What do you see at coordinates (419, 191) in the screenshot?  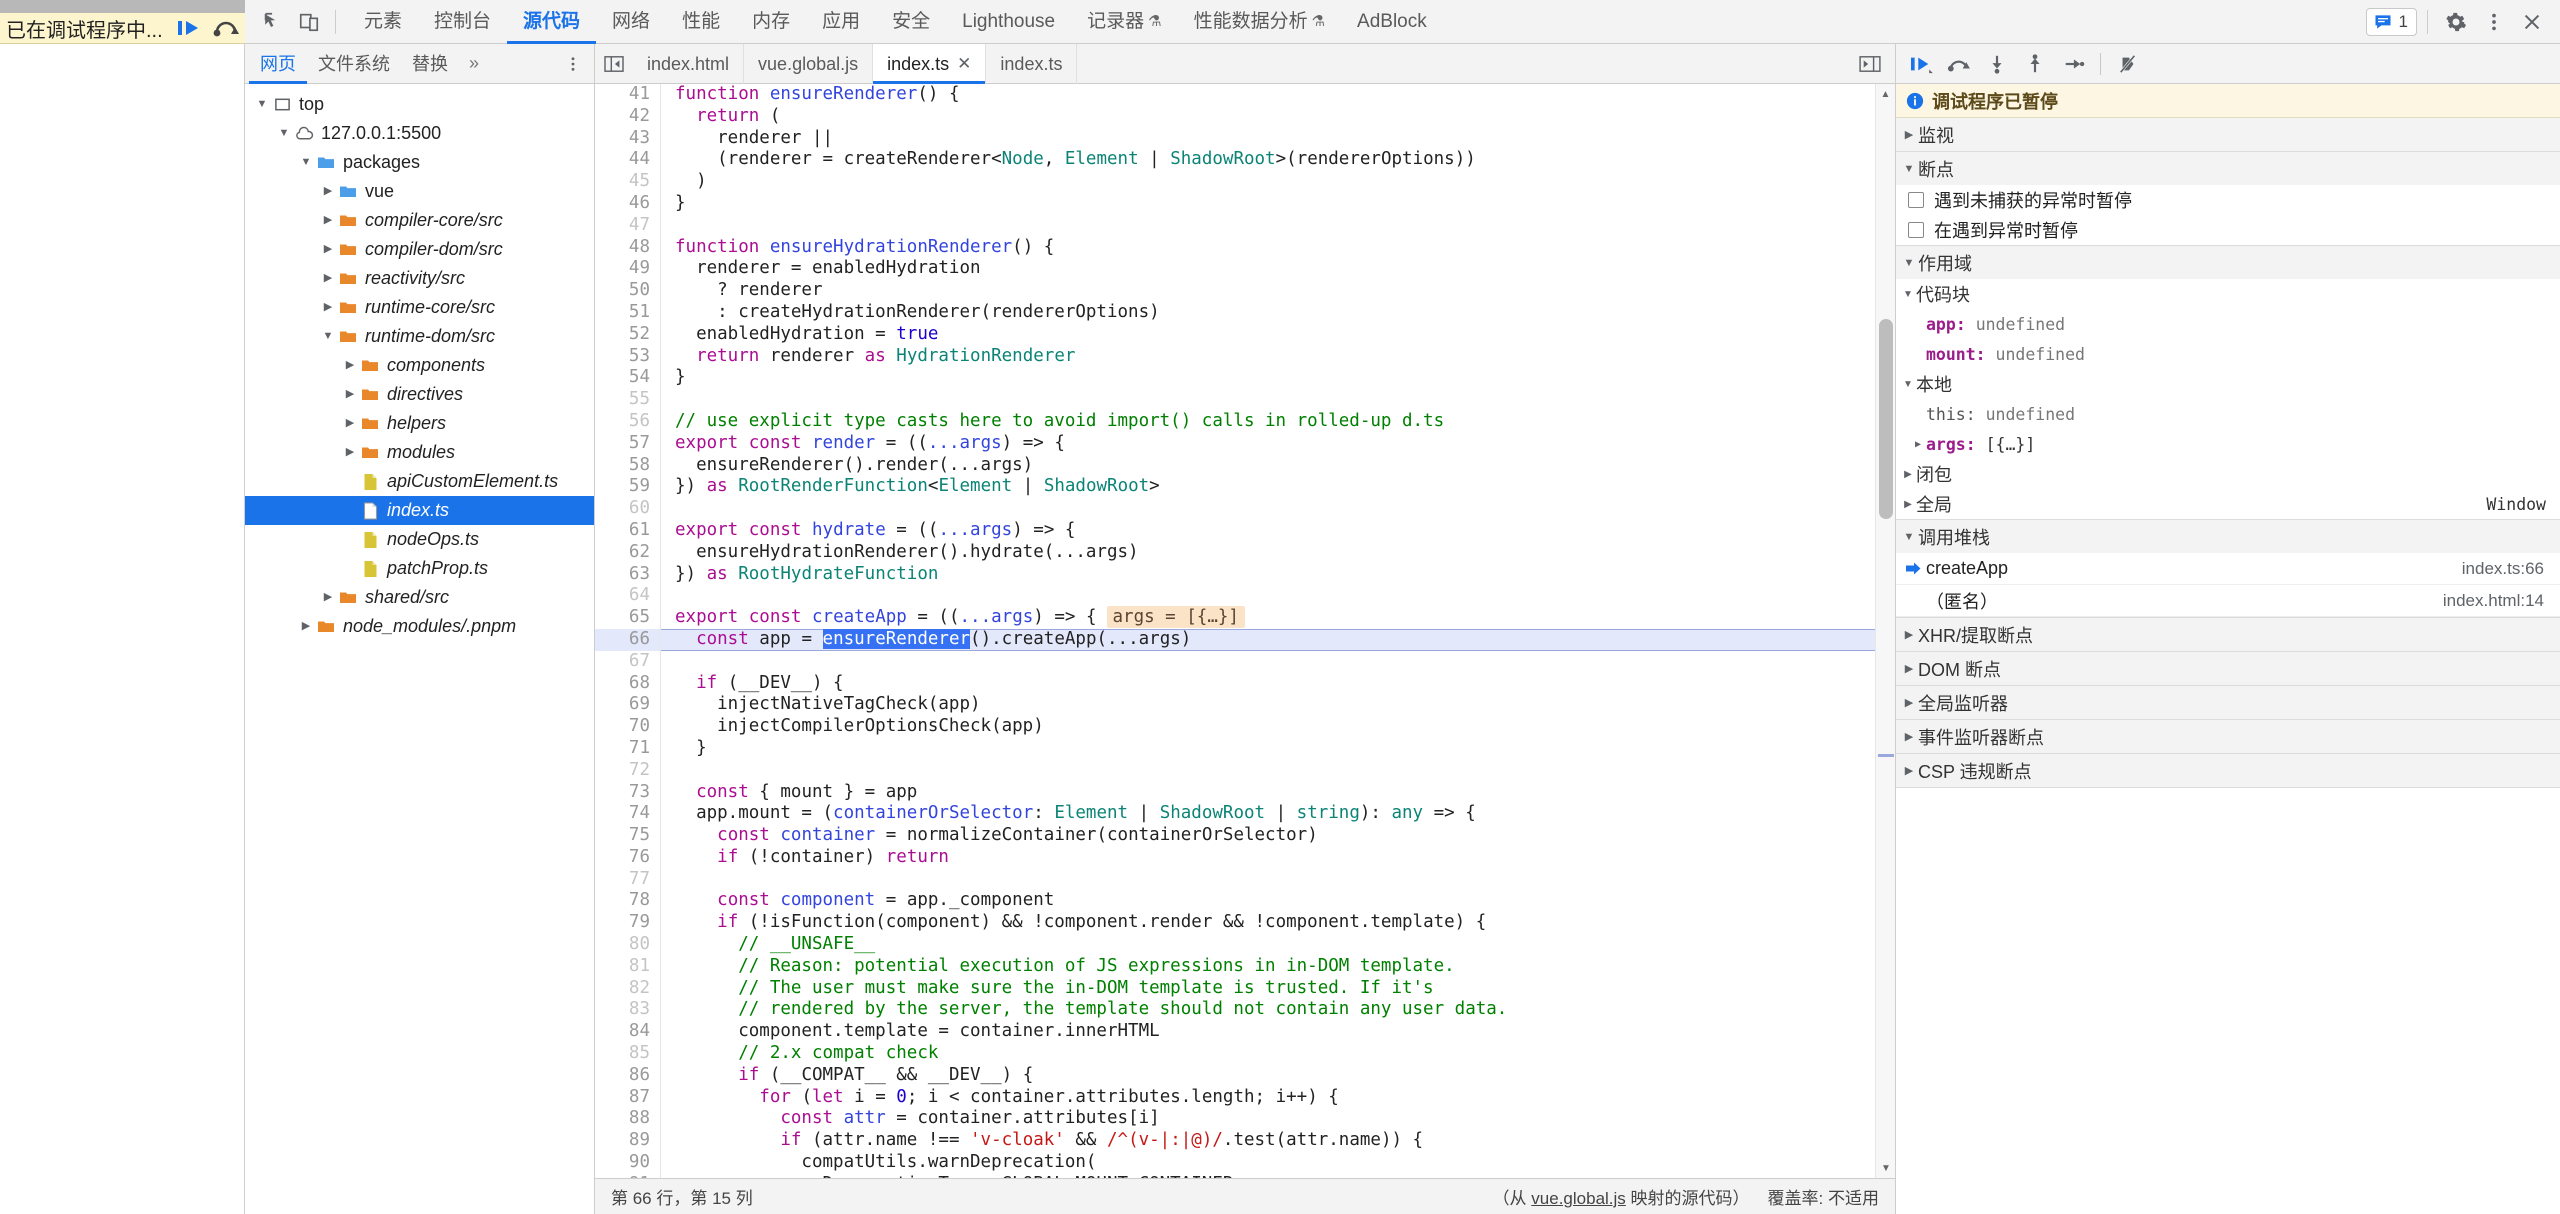 I see `file-tree-item: ▶ vue` at bounding box center [419, 191].